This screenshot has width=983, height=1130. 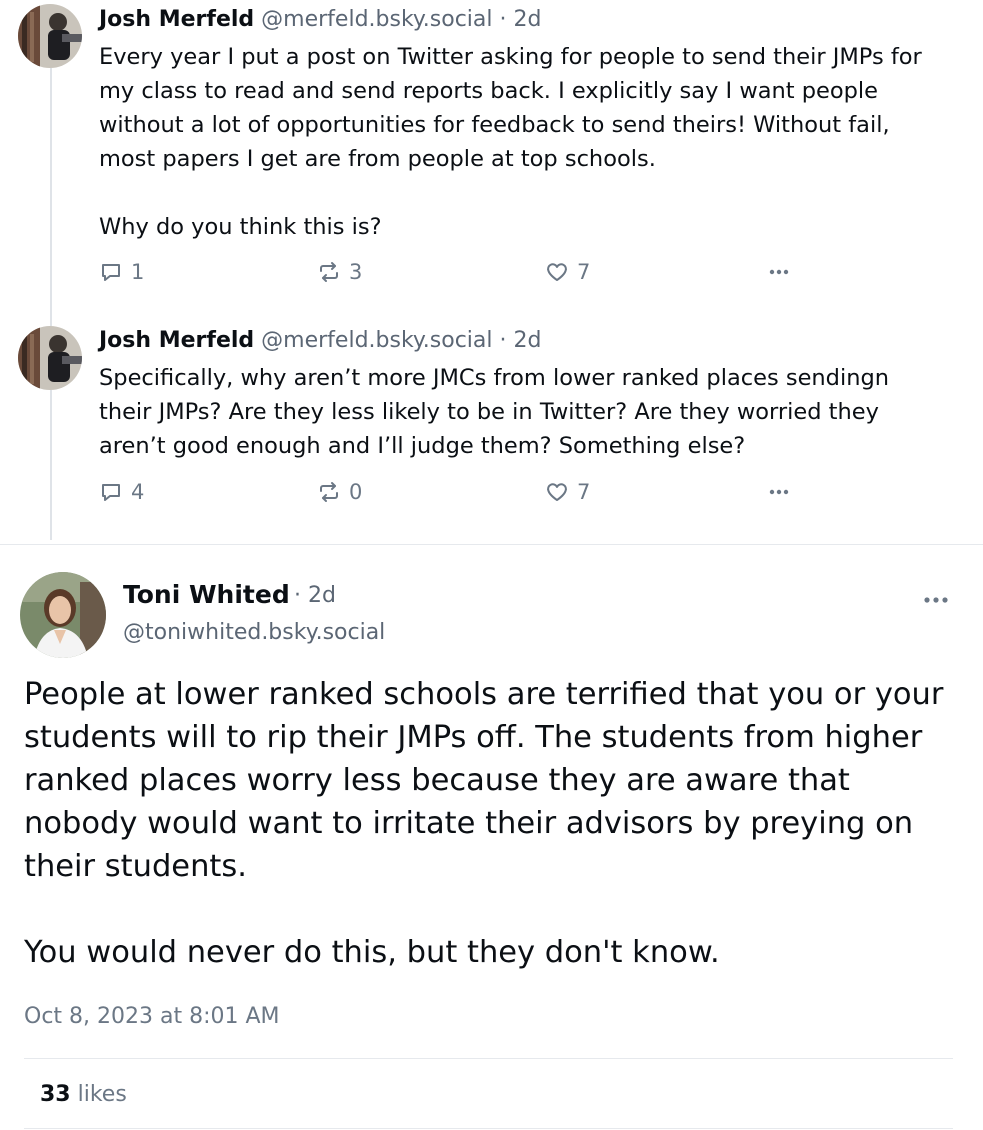 I want to click on post-time: · 2d, so click(x=315, y=595).